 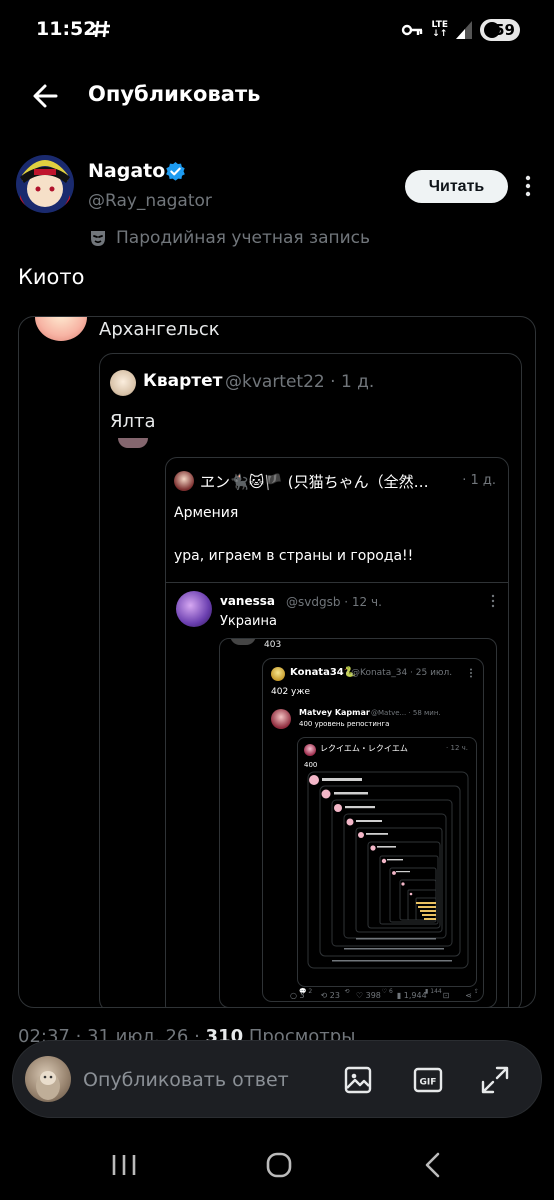 I want to click on nested-quote-text: Ялта, so click(x=133, y=421).